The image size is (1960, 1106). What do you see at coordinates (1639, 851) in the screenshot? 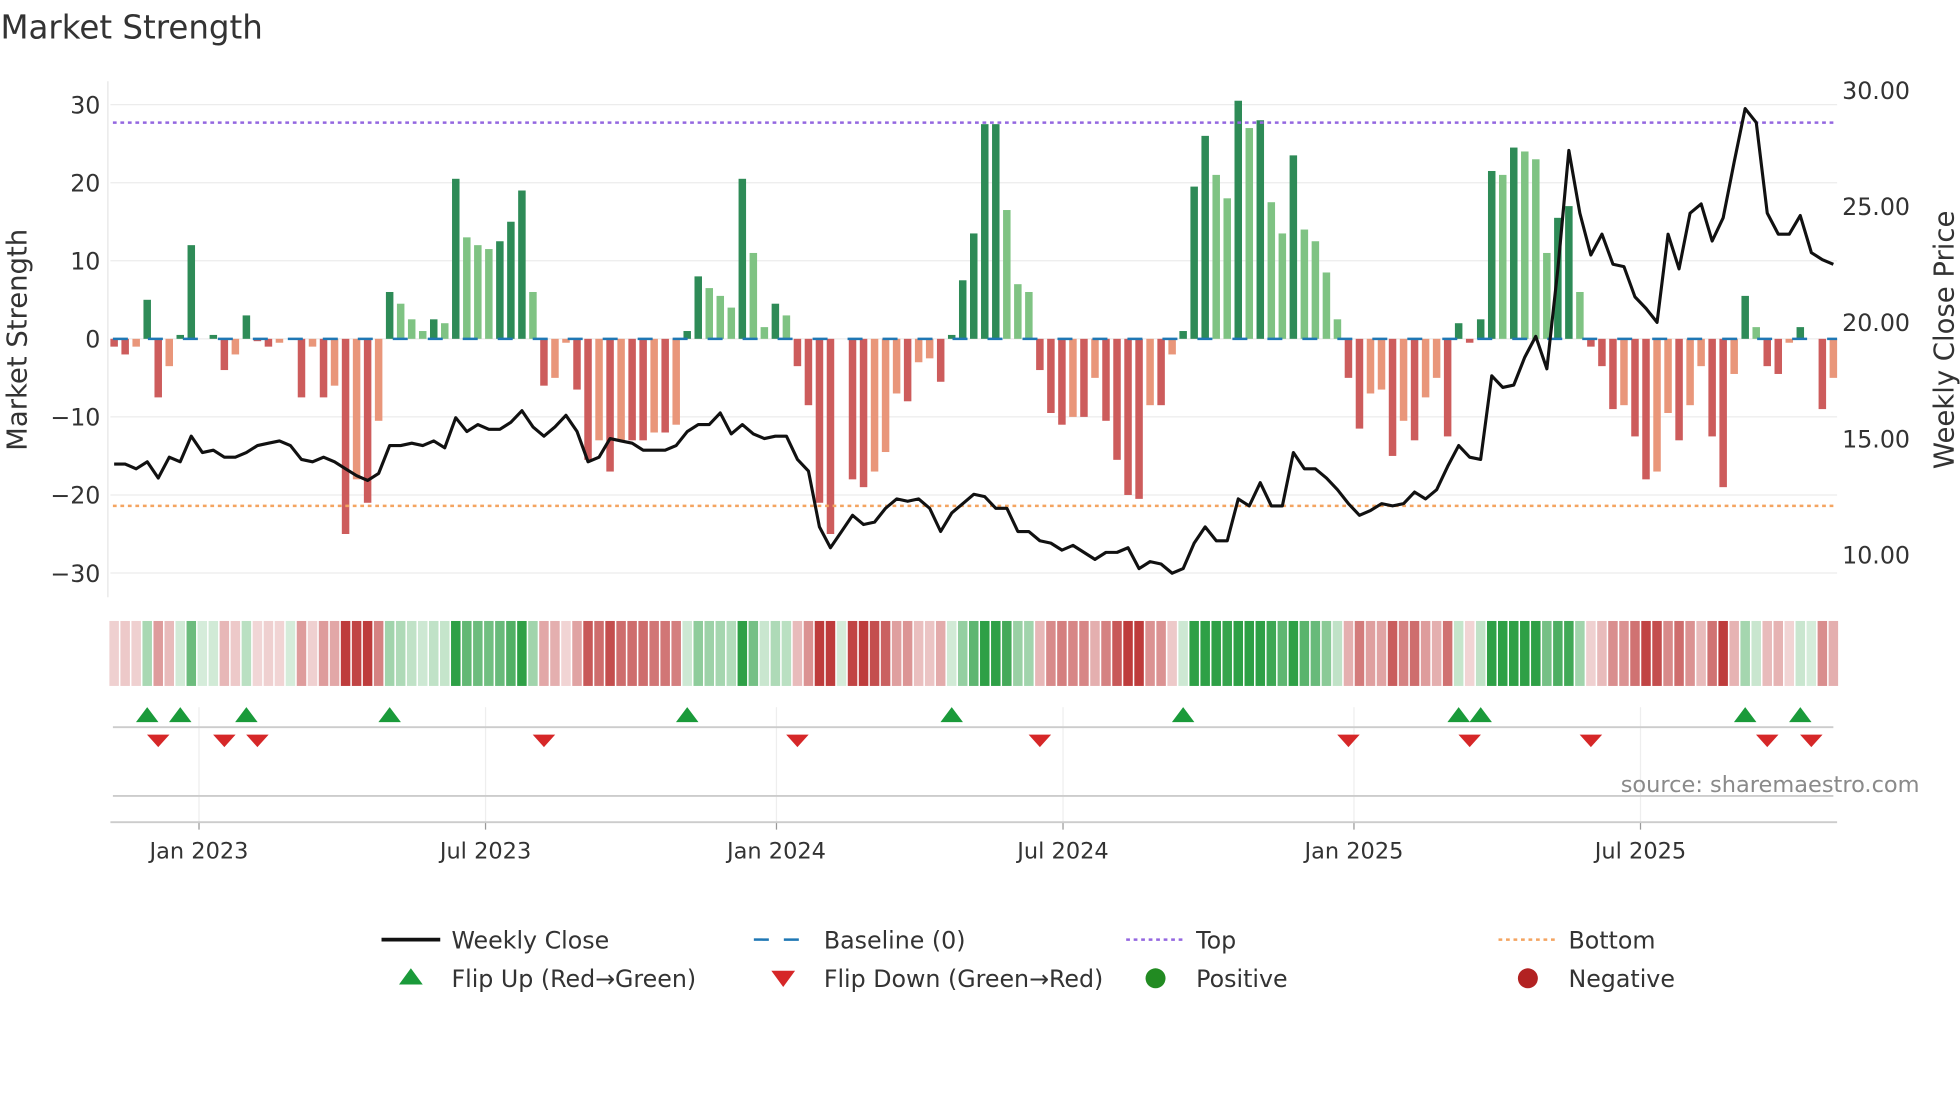
I see `x-tick-label: Jul 2025` at bounding box center [1639, 851].